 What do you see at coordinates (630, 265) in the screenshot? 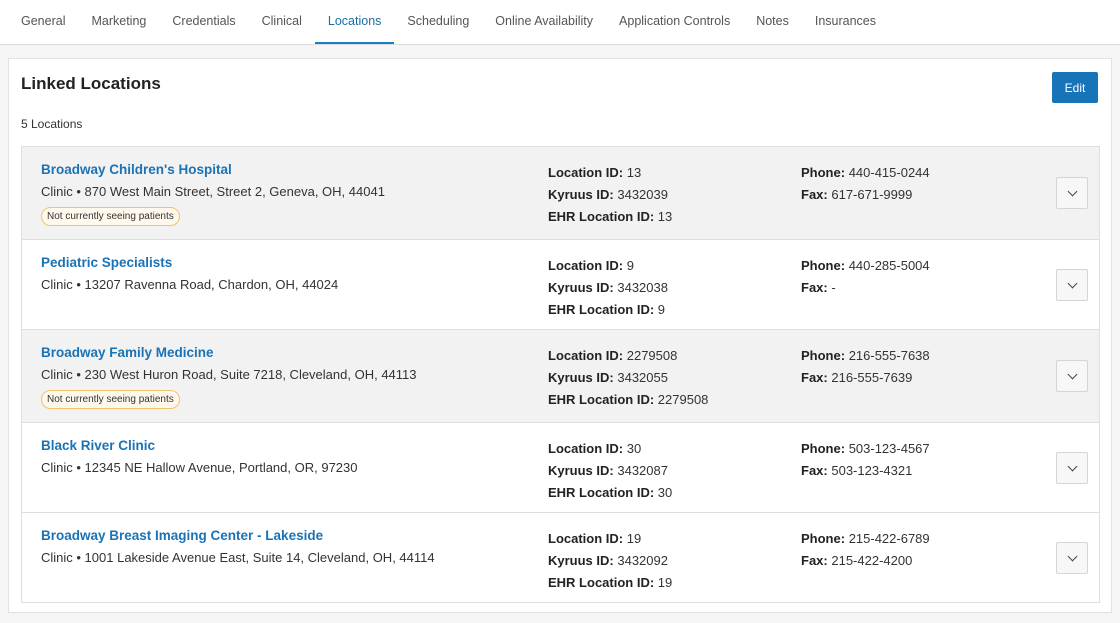
I see `location-id-value: 9` at bounding box center [630, 265].